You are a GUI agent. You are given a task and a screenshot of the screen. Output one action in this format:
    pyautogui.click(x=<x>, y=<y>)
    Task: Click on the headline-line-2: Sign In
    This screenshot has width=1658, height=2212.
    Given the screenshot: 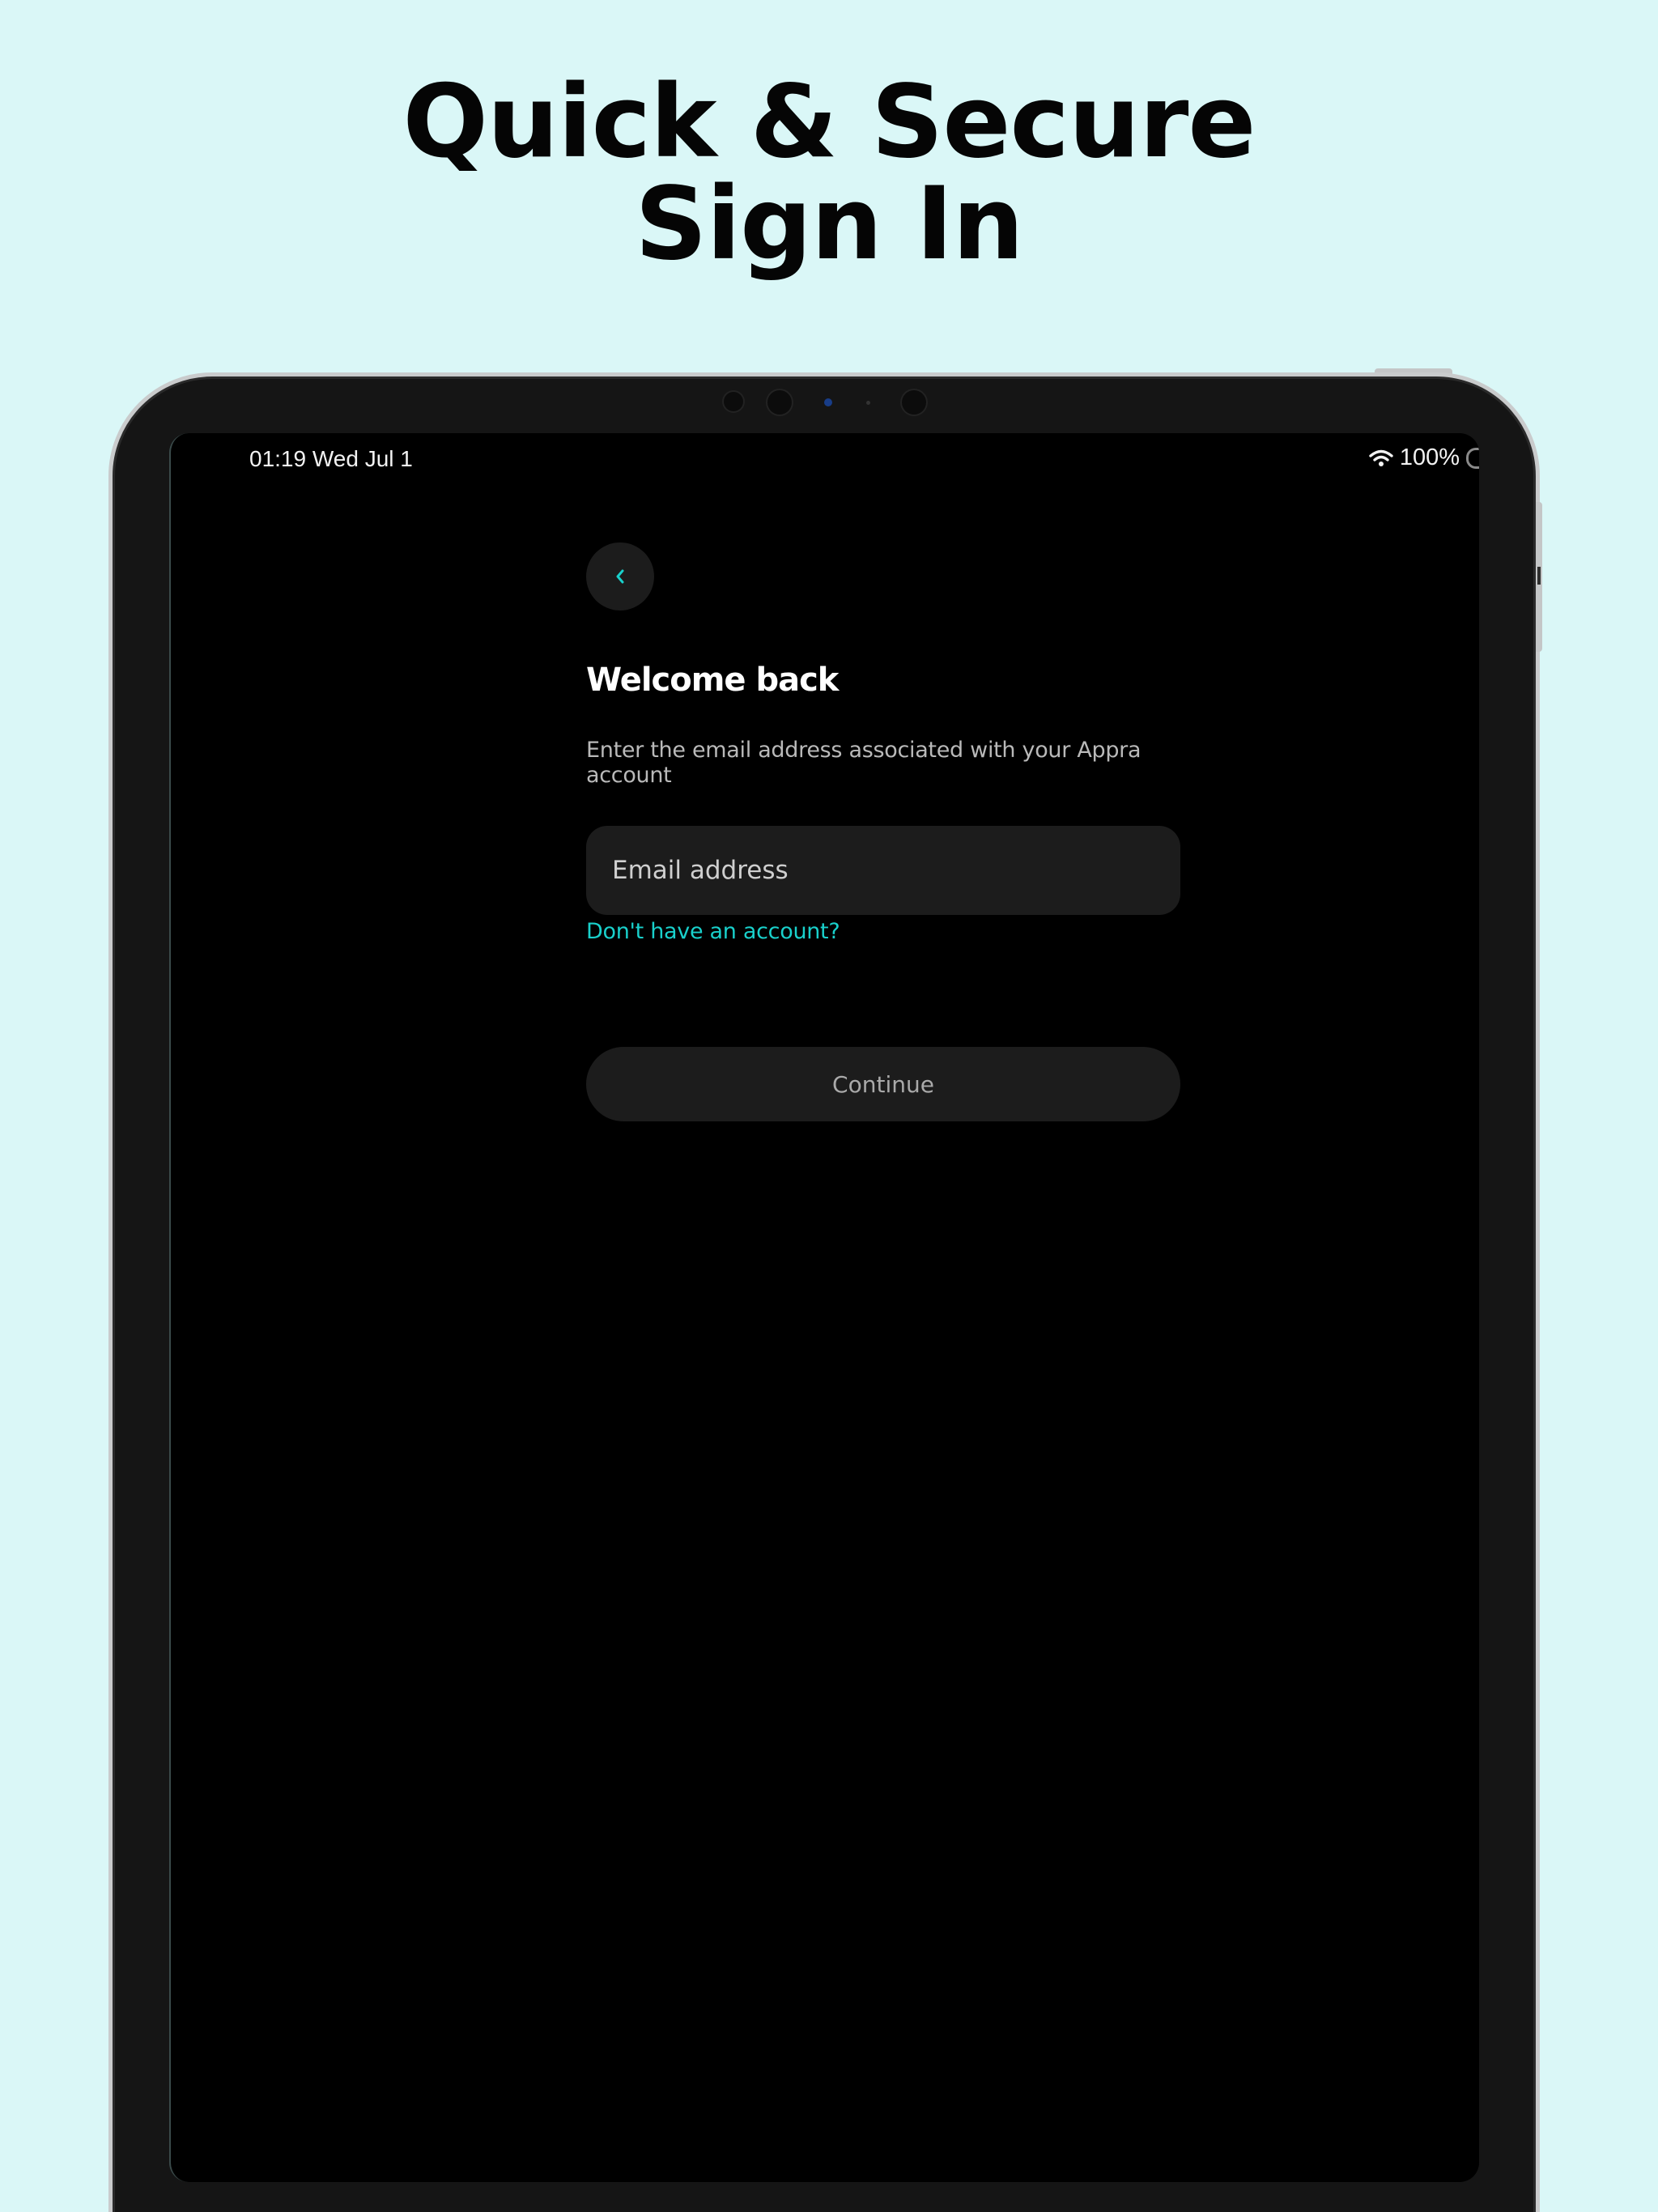 What is the action you would take?
    pyautogui.click(x=829, y=225)
    